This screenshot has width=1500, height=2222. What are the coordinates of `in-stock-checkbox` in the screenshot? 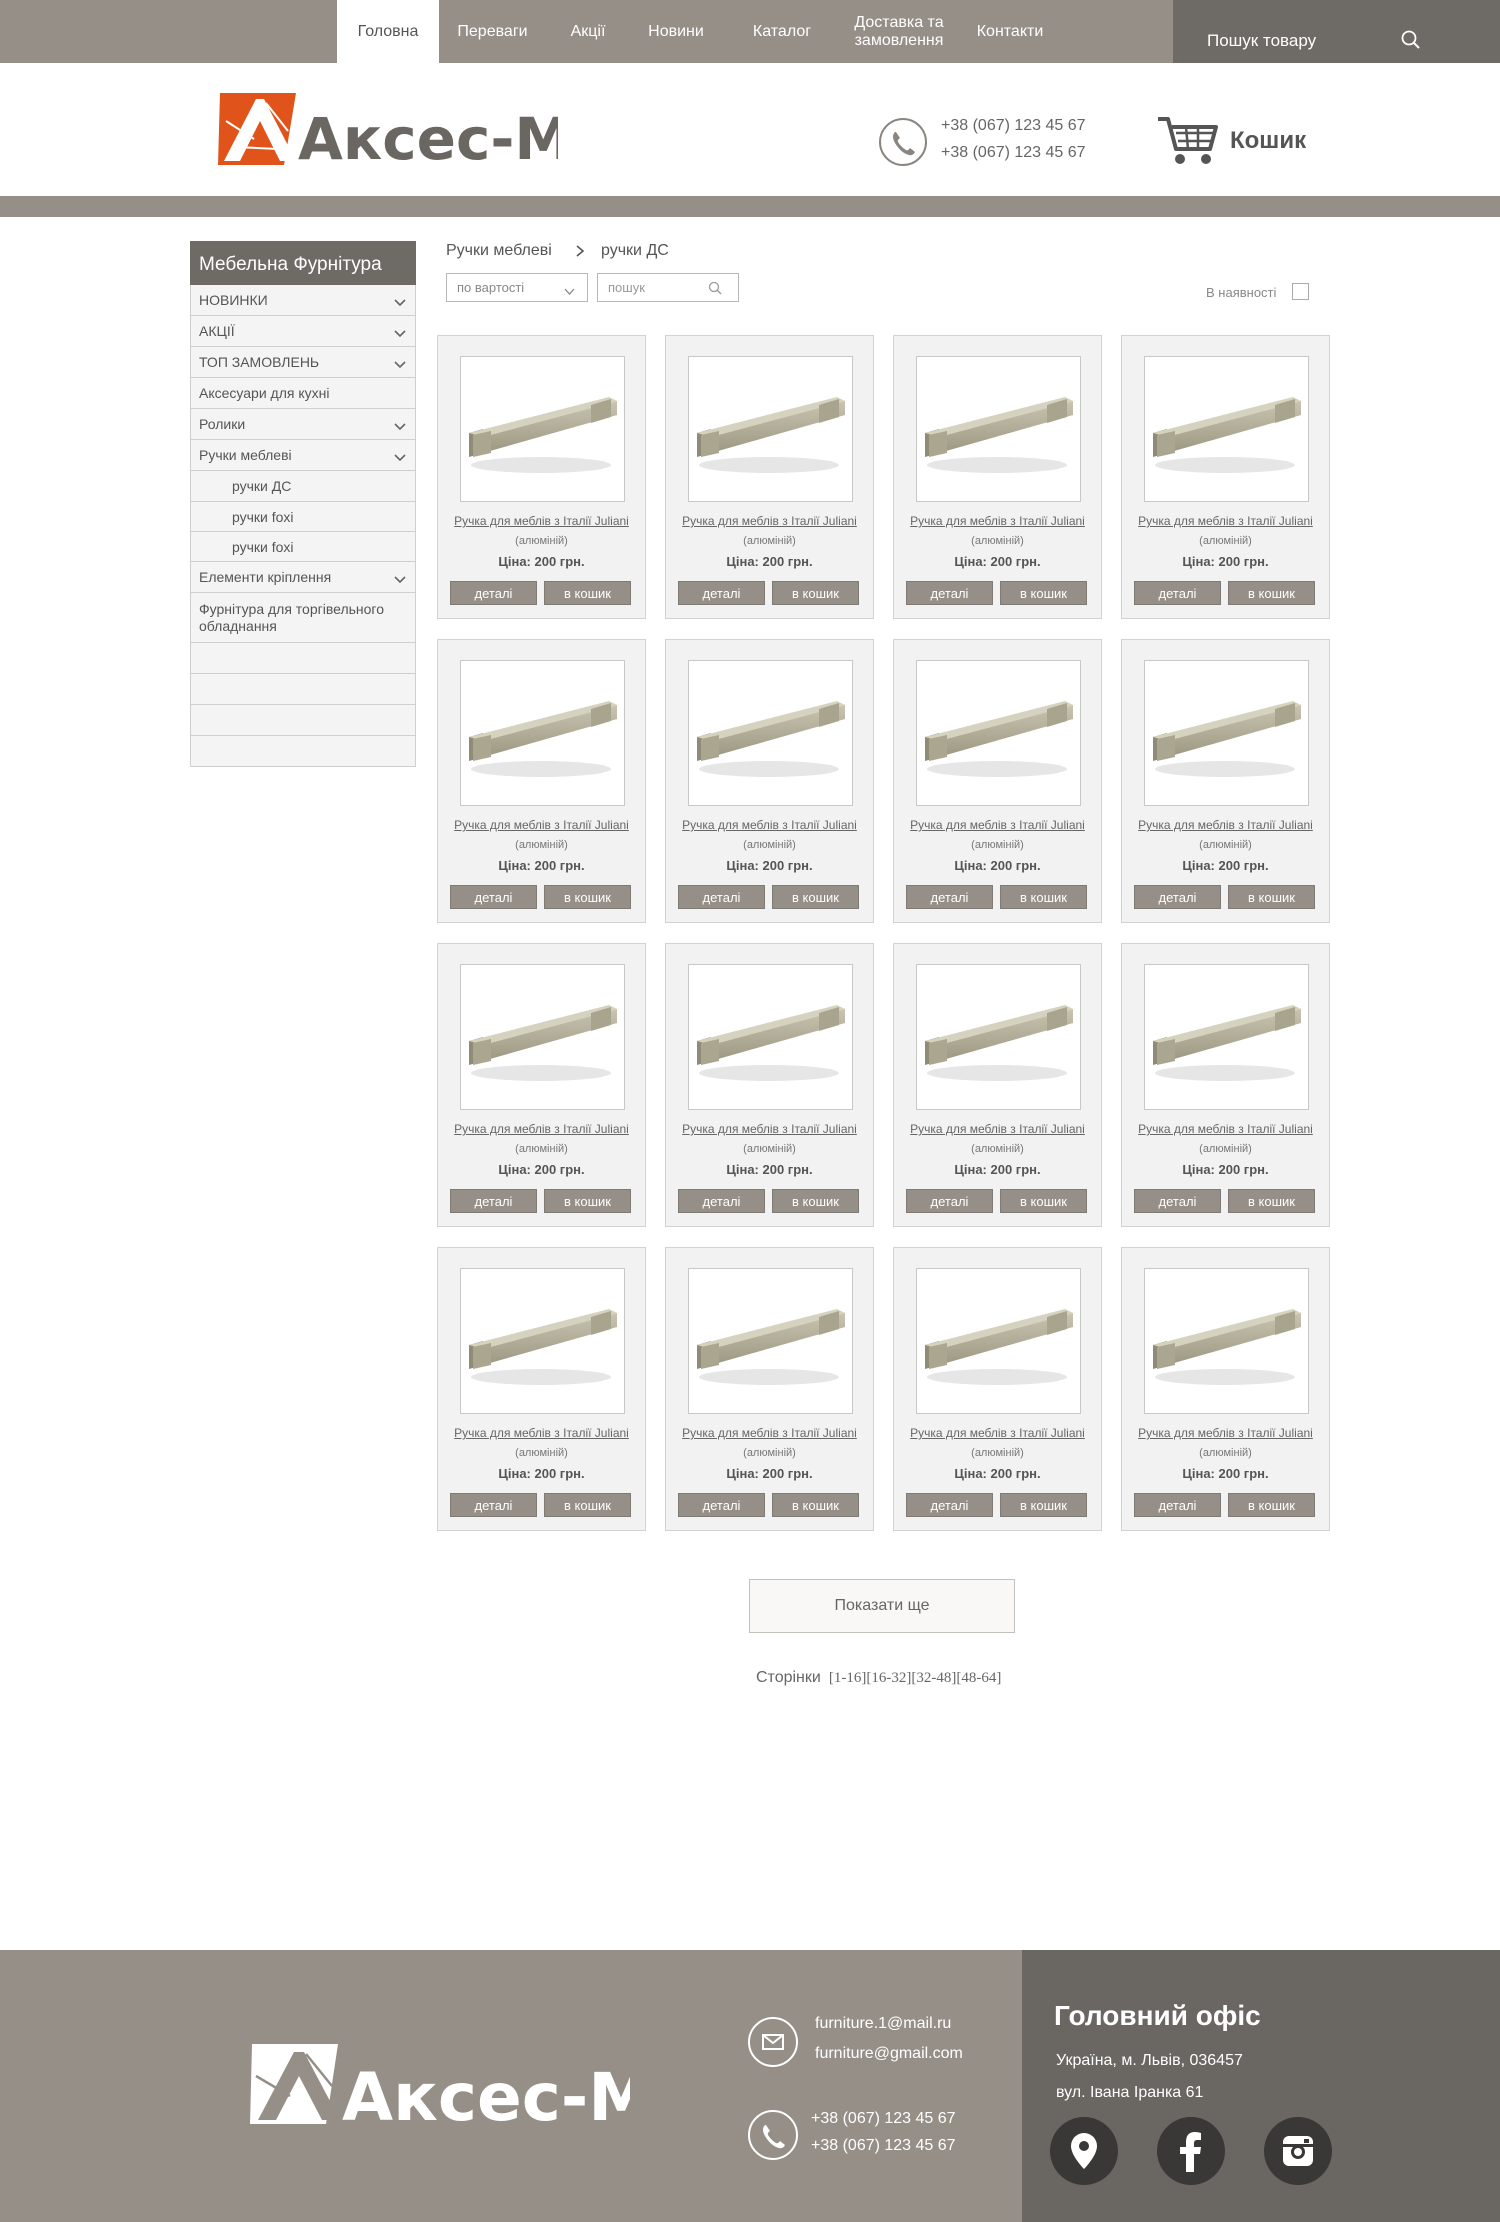 It's located at (1300, 291).